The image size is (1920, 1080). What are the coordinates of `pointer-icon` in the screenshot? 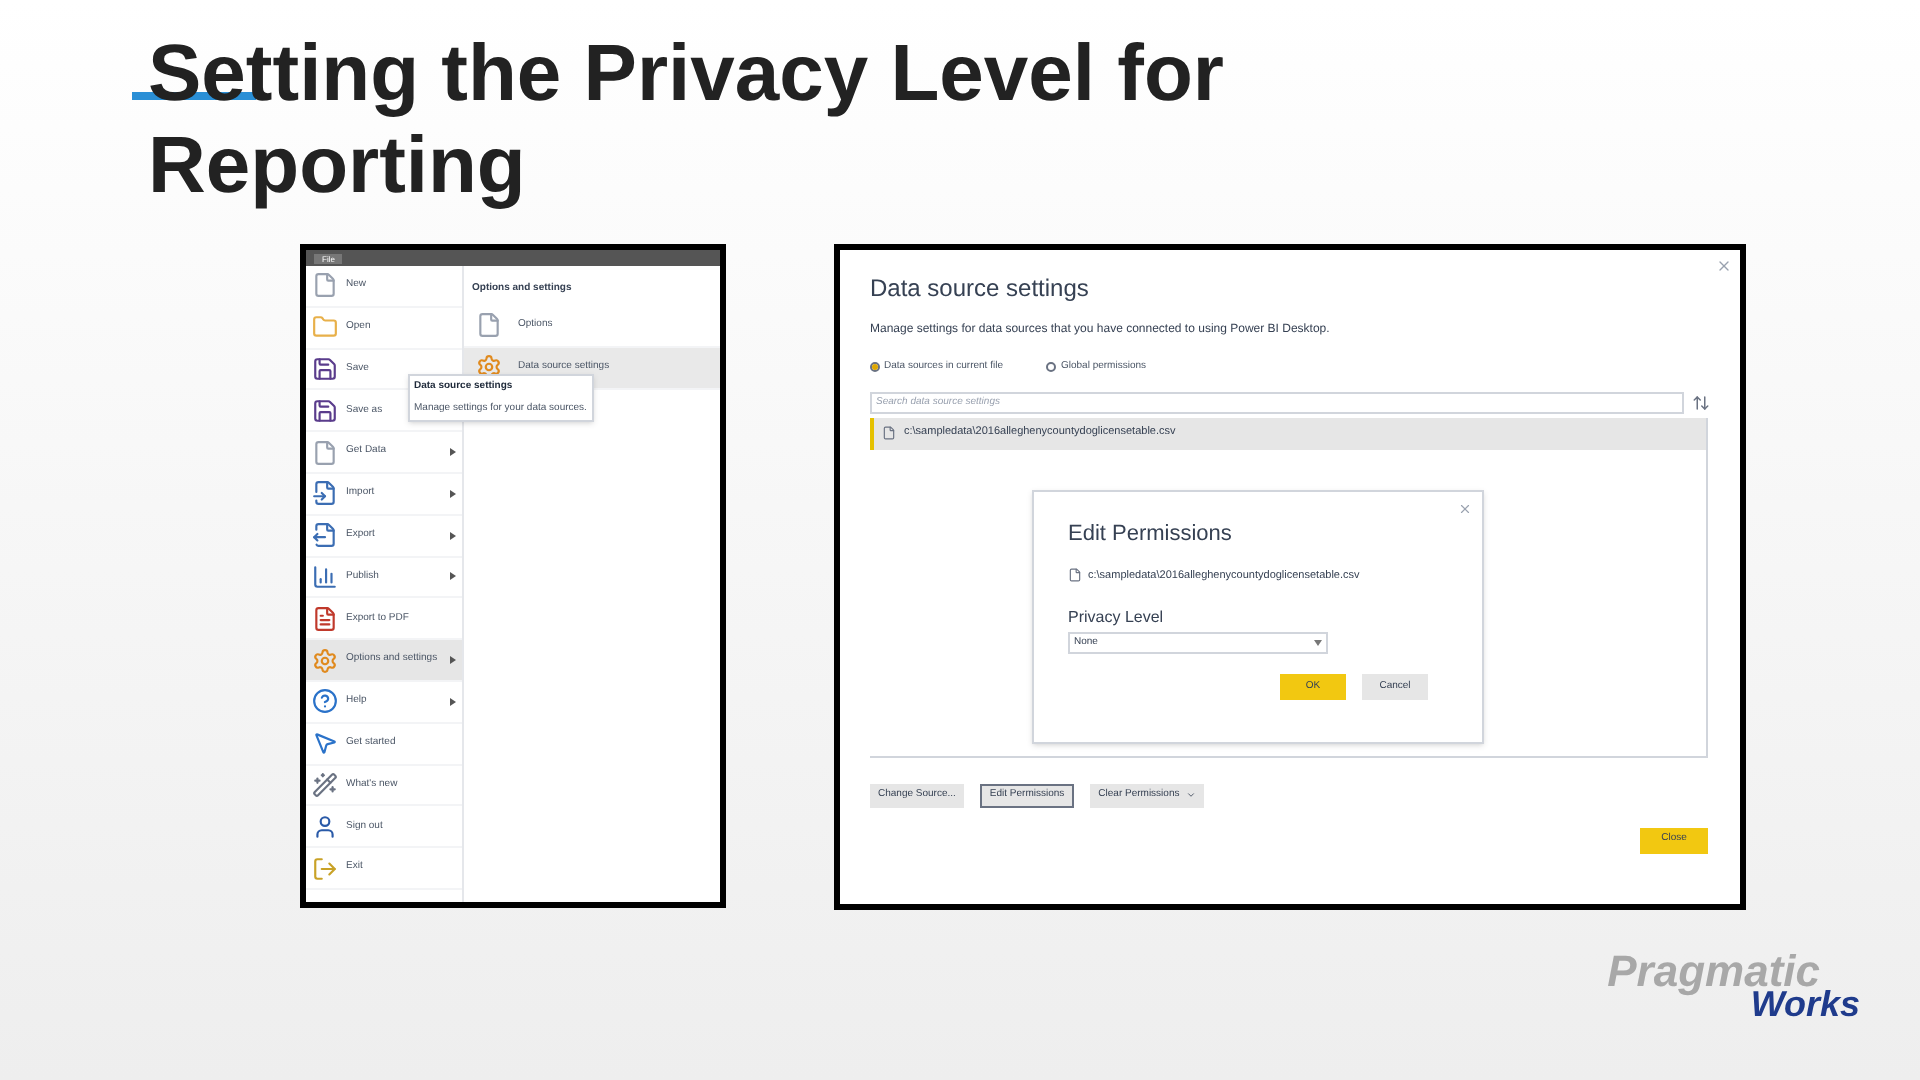 It's located at (325, 743).